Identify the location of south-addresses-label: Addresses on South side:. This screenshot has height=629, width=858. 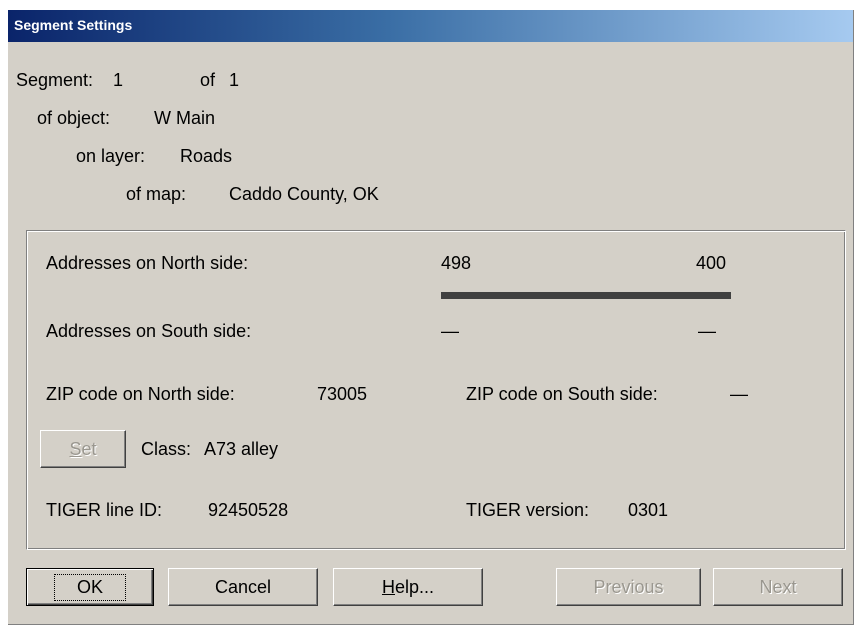
(149, 331).